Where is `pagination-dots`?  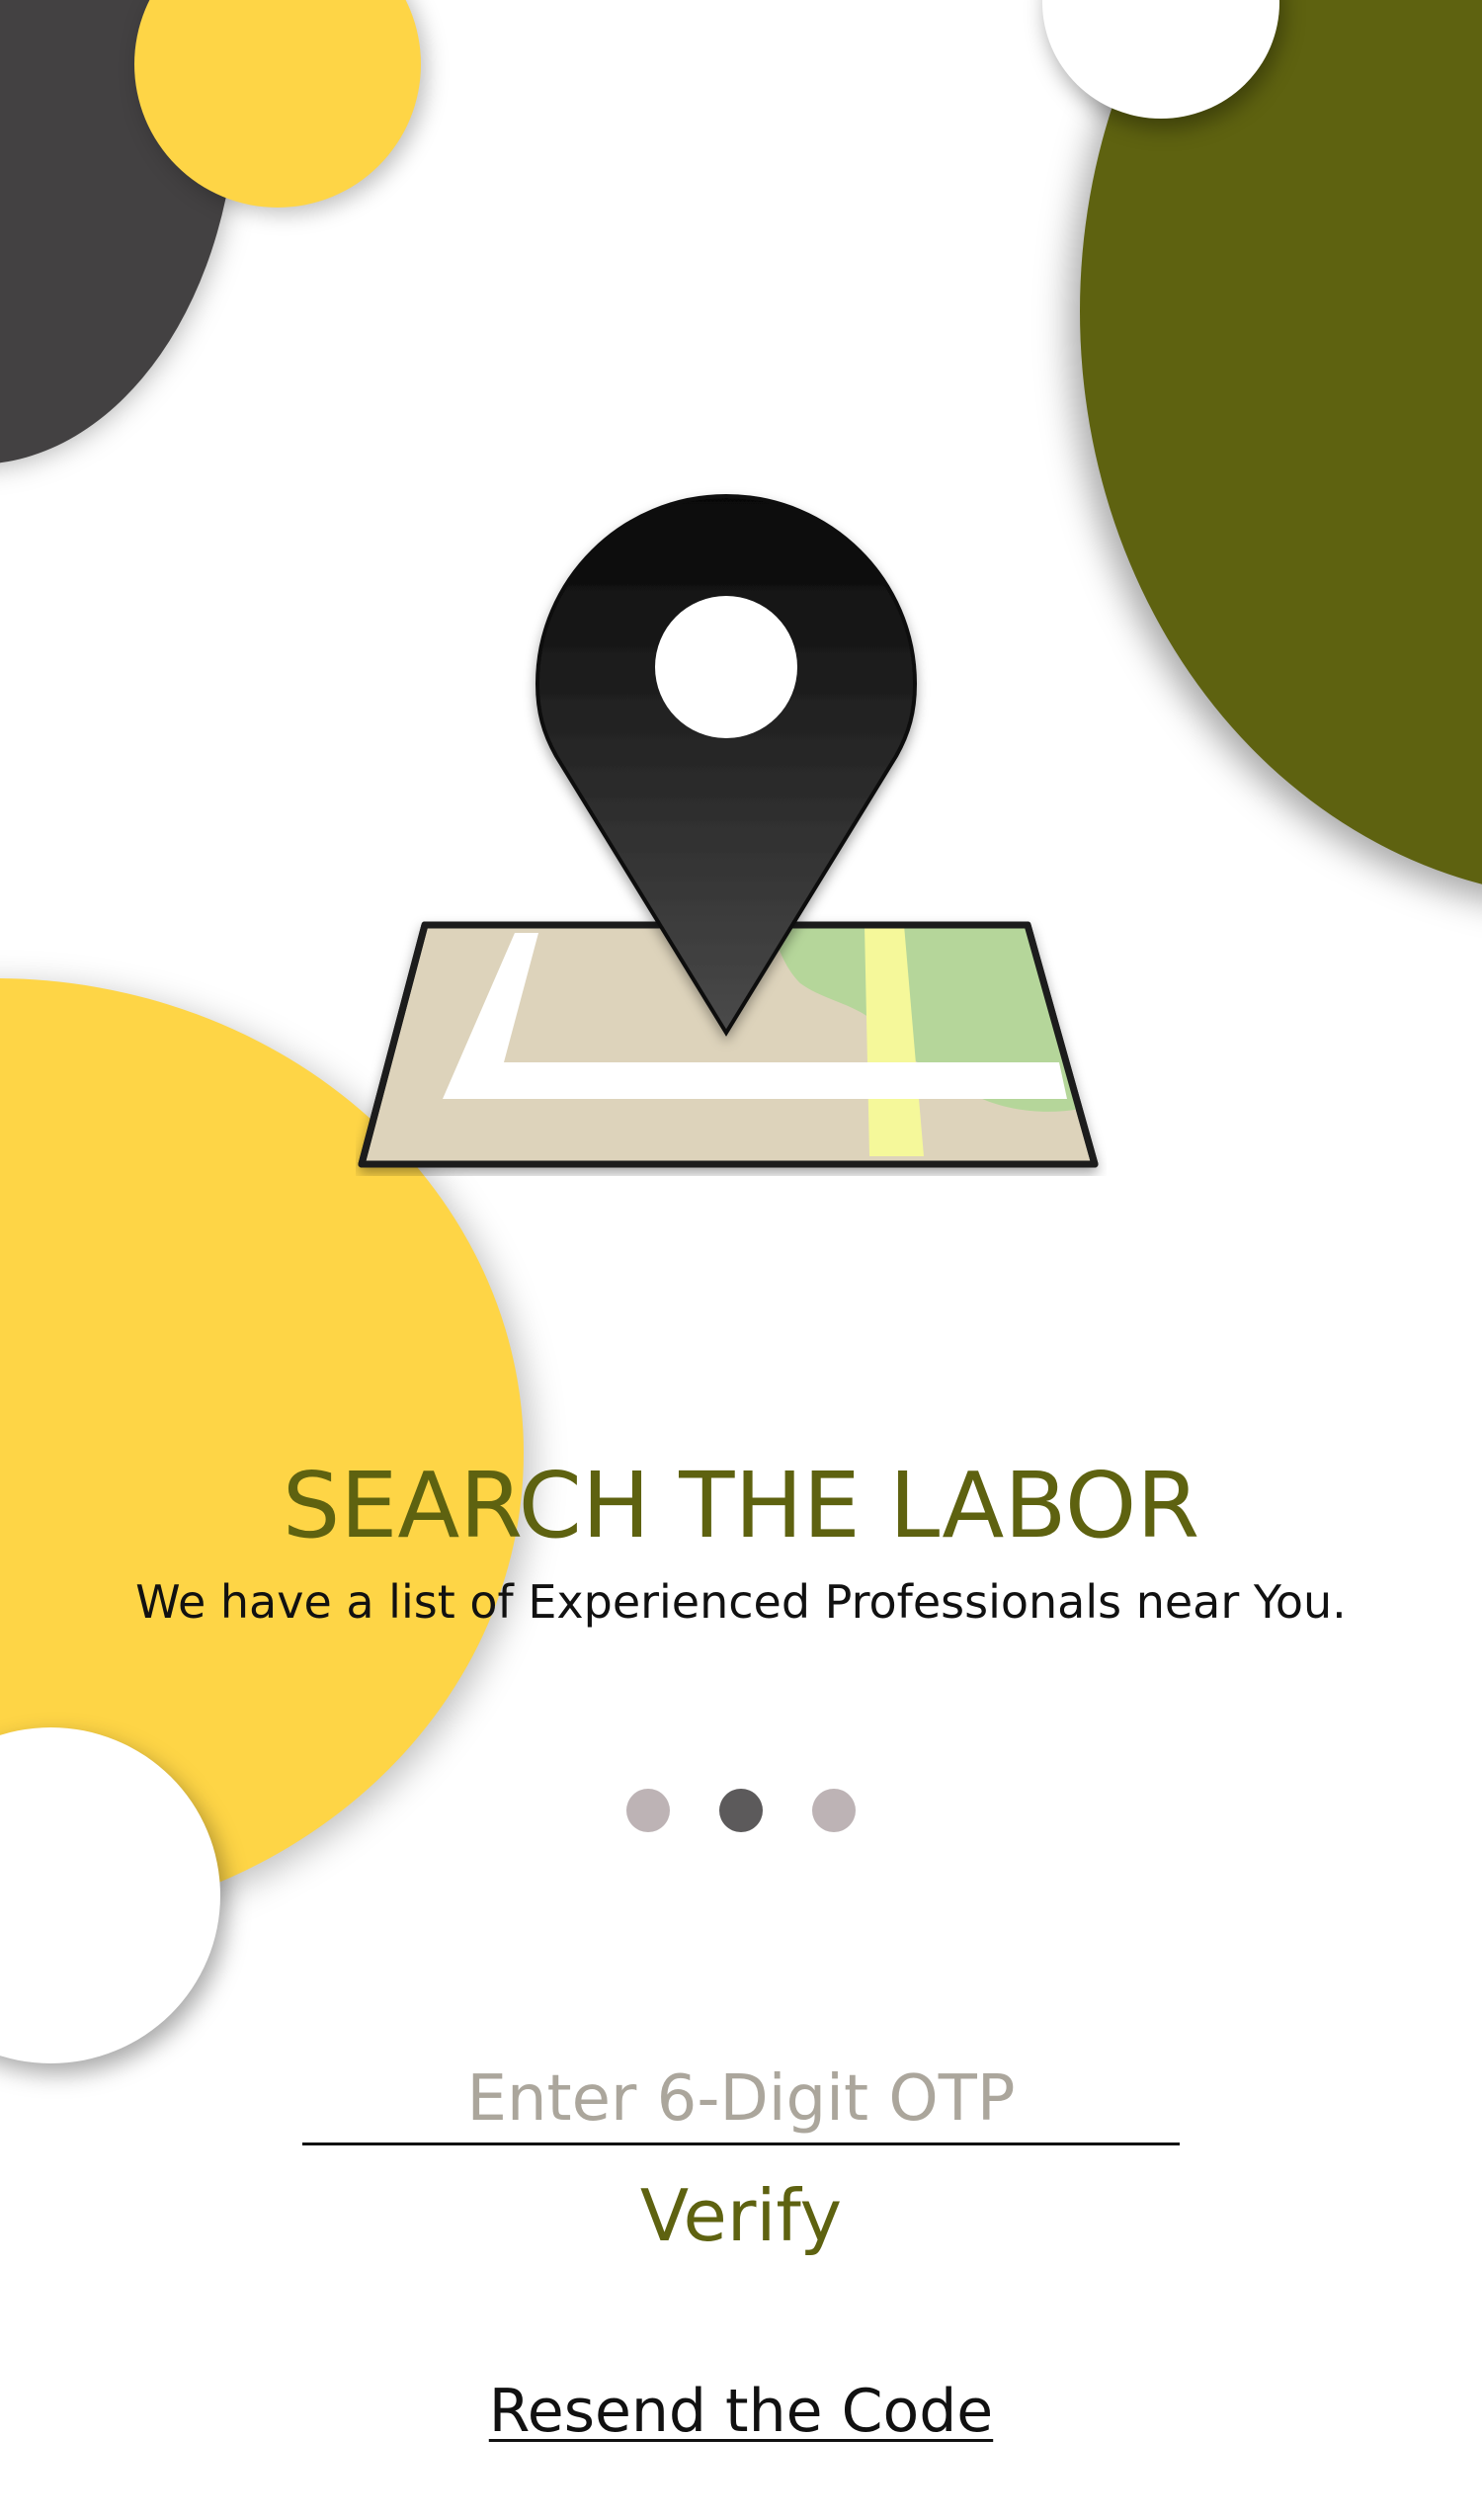 pagination-dots is located at coordinates (741, 1813).